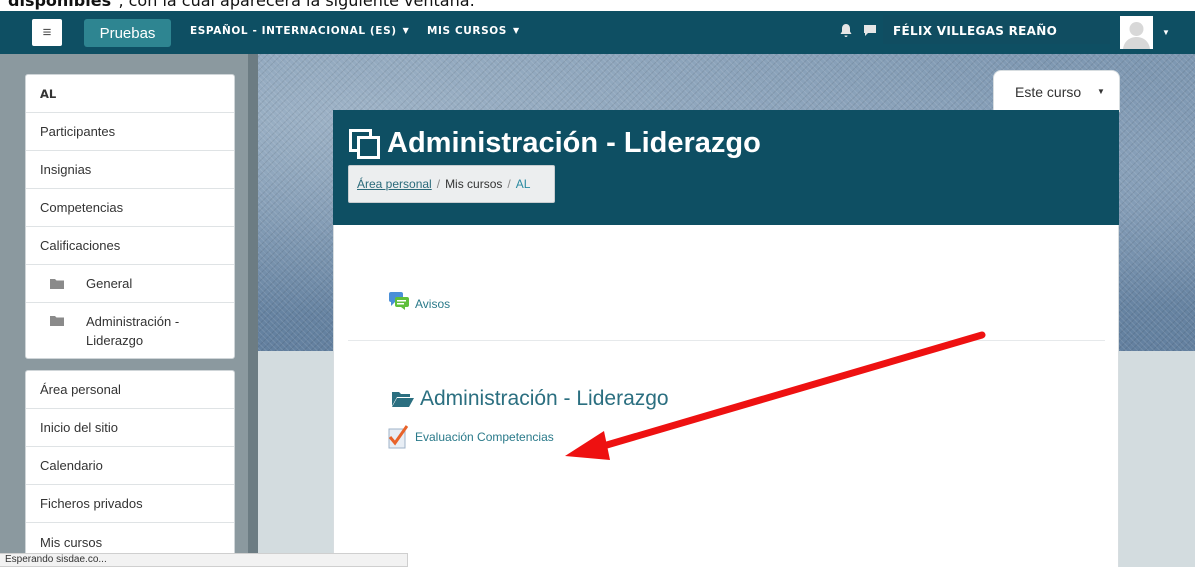 The height and width of the screenshot is (567, 1195). I want to click on nav-calendar: Calendario, so click(130, 466).